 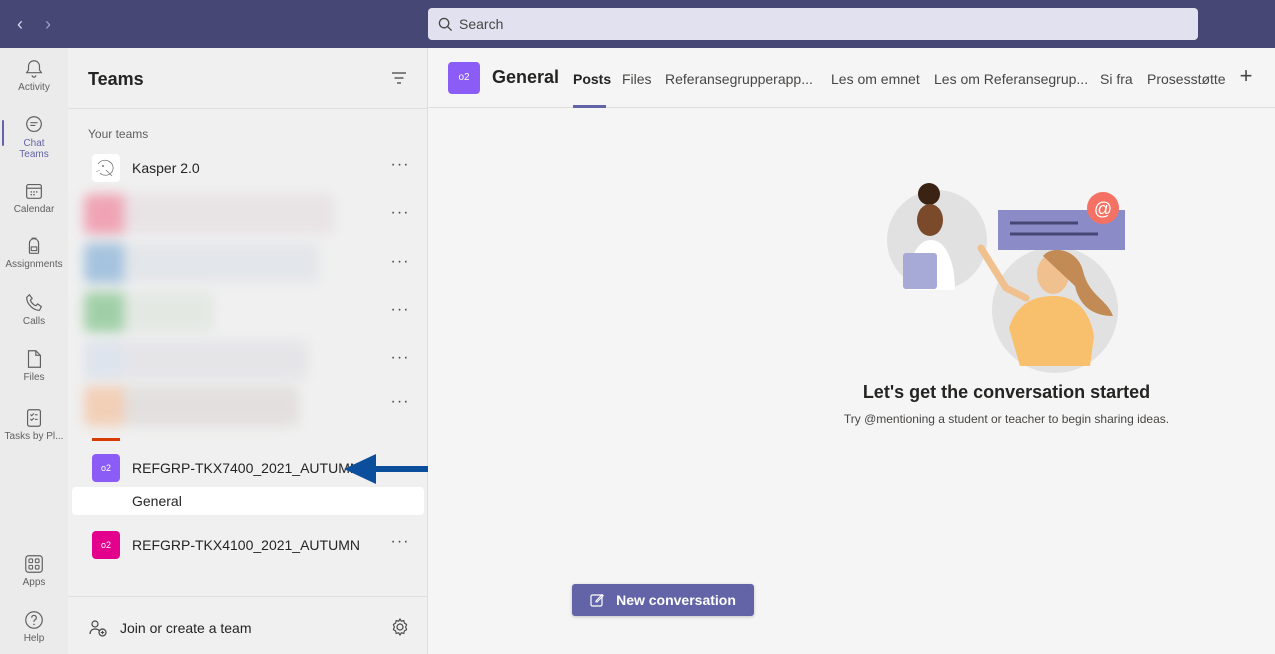 I want to click on rail-label-teams: Teams, so click(x=34, y=154).